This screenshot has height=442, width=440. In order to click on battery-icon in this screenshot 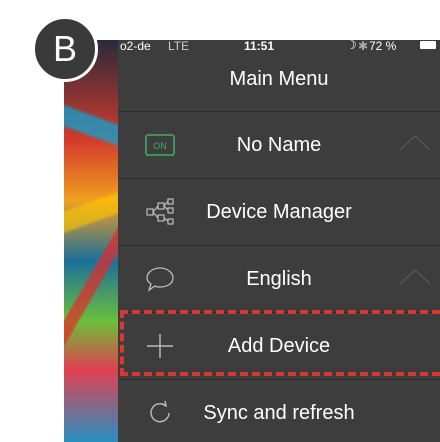, I will do `click(428, 45)`.